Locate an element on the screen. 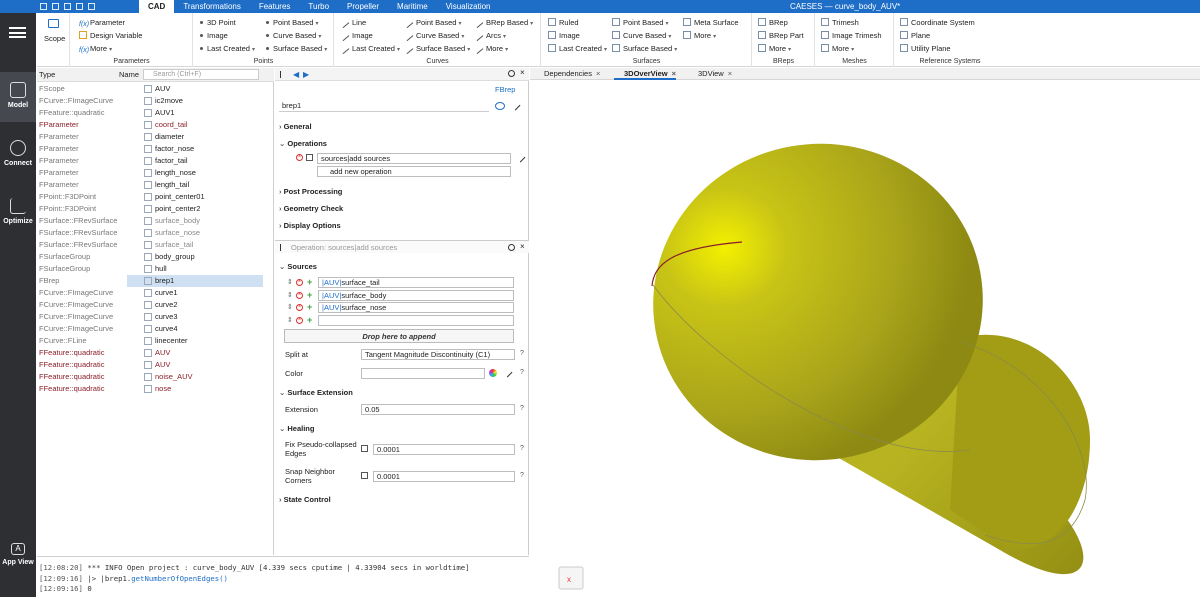 This screenshot has height=597, width=1200. source-row: ⇕ × + is located at coordinates (402, 320).